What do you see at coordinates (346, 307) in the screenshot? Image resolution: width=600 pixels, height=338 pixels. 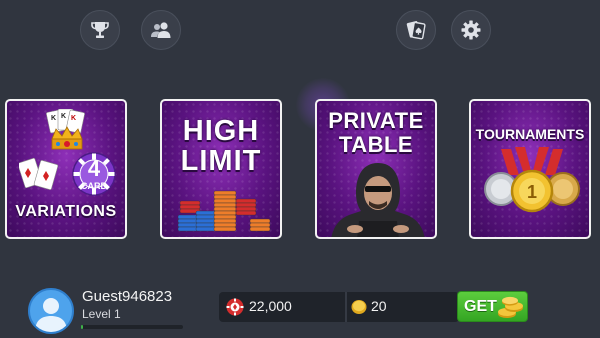 I see `wallet-divider` at bounding box center [346, 307].